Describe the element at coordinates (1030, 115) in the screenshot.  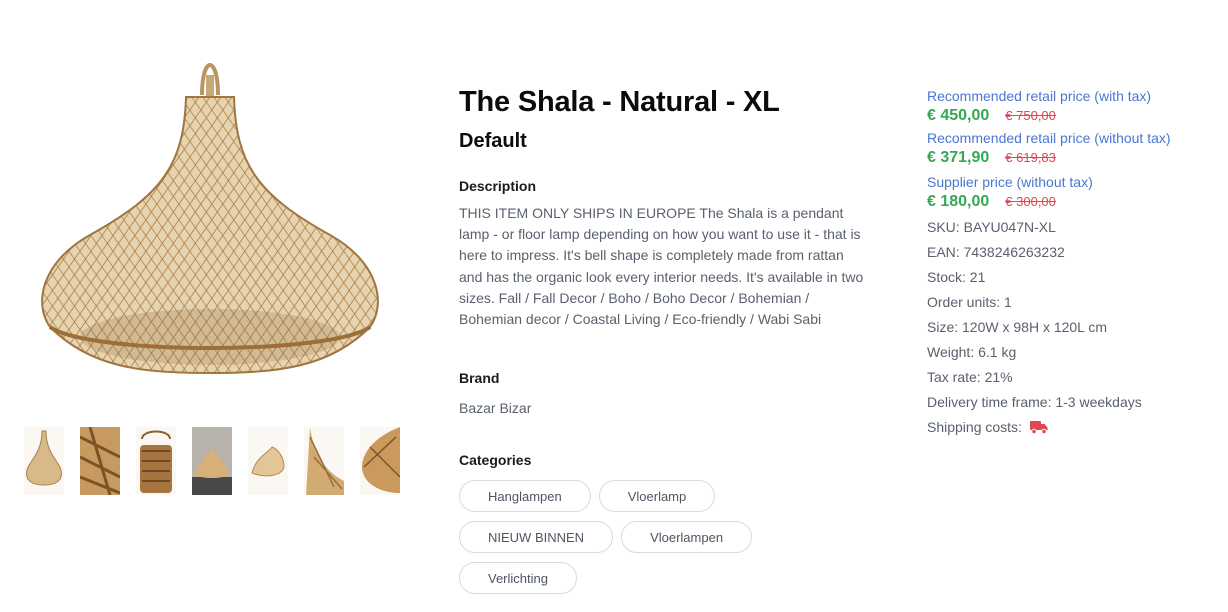
I see `rrp-tax-old-price: € 750,00` at that location.